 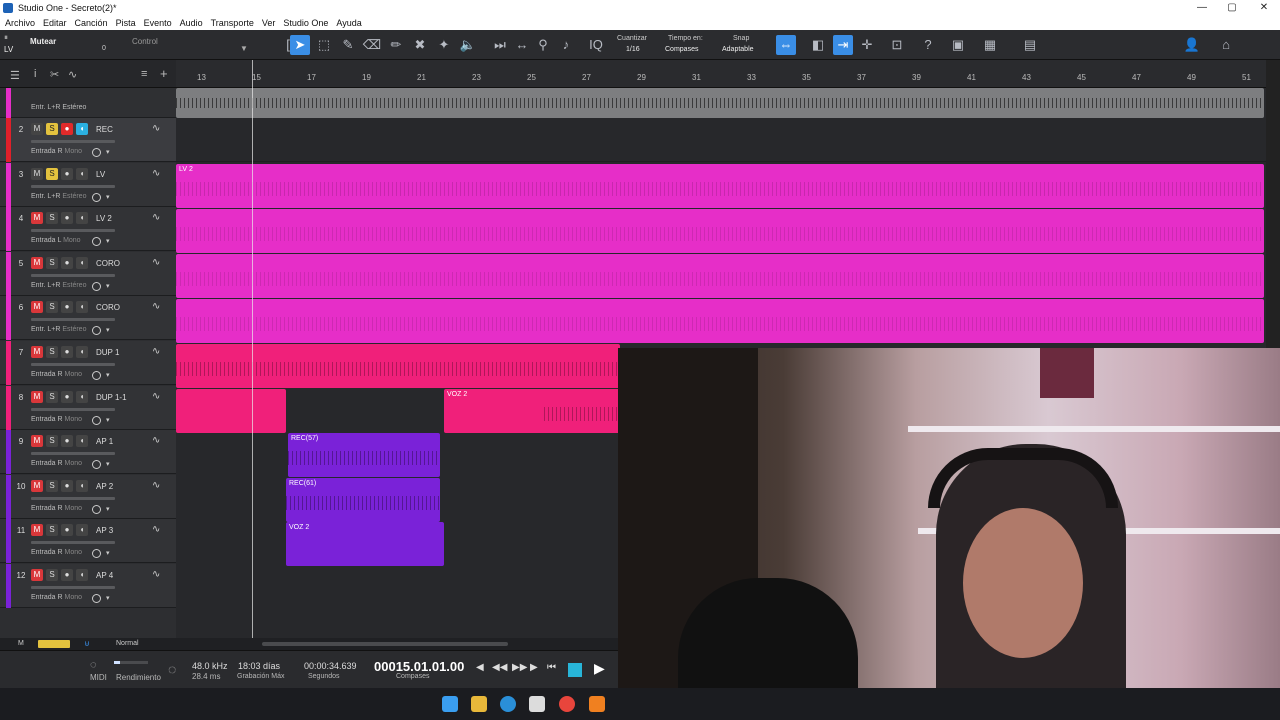 I want to click on track-input: Entr. L+R Estéreo, so click(x=58, y=329).